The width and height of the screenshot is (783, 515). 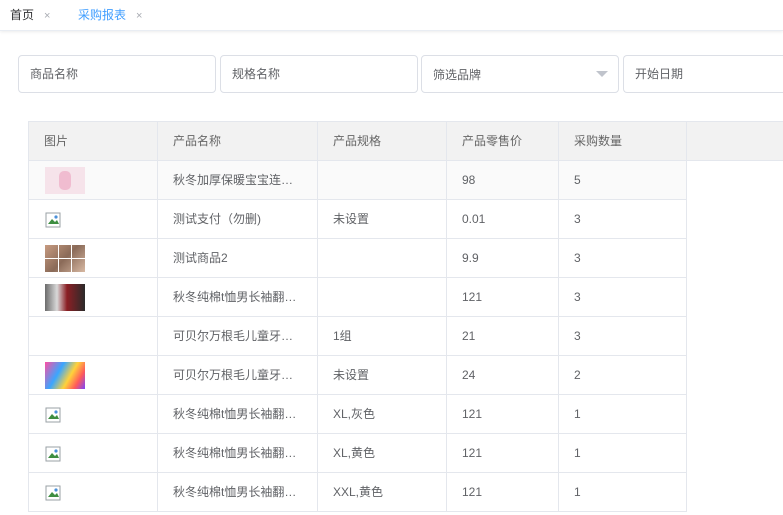 I want to click on table-row: 测试商品2 9.9 3, so click(x=357, y=258).